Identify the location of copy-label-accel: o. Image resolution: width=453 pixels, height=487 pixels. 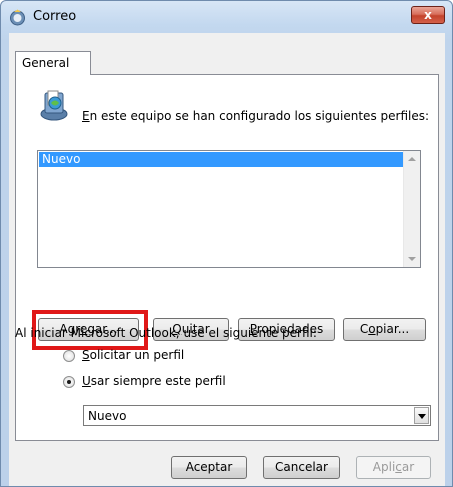
(372, 329).